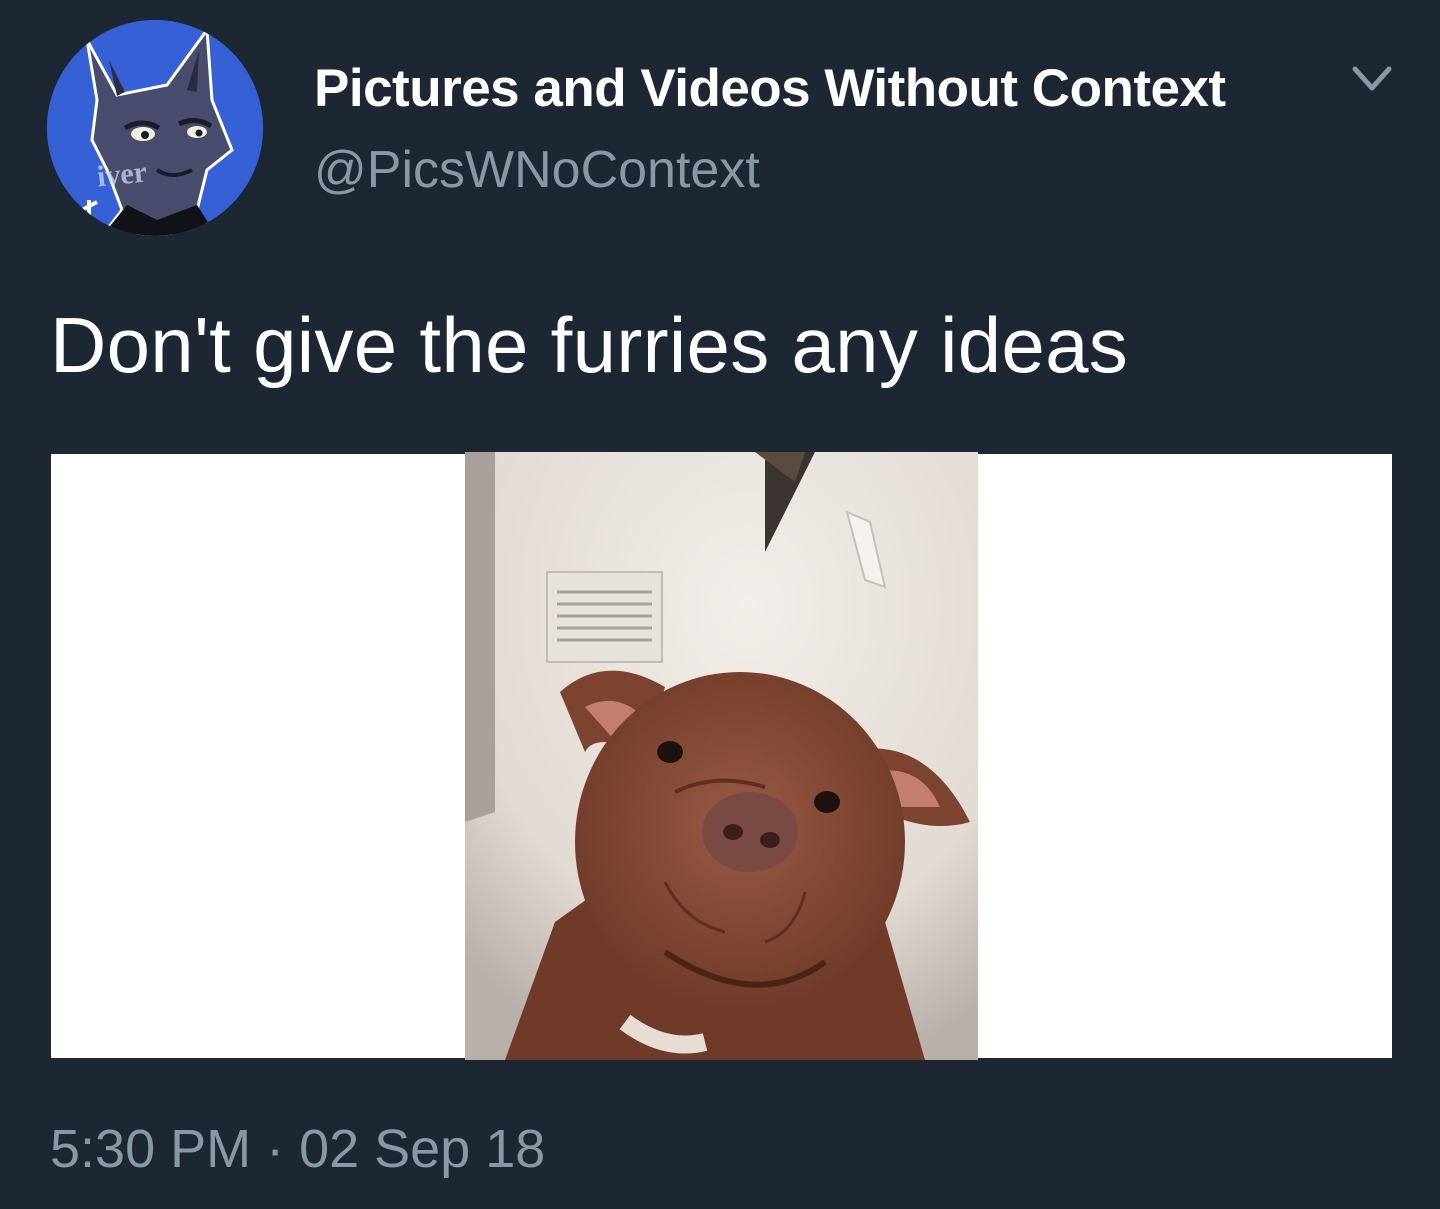 This screenshot has height=1209, width=1440. What do you see at coordinates (122, 174) in the screenshot?
I see `avatar-badge-text: iver` at bounding box center [122, 174].